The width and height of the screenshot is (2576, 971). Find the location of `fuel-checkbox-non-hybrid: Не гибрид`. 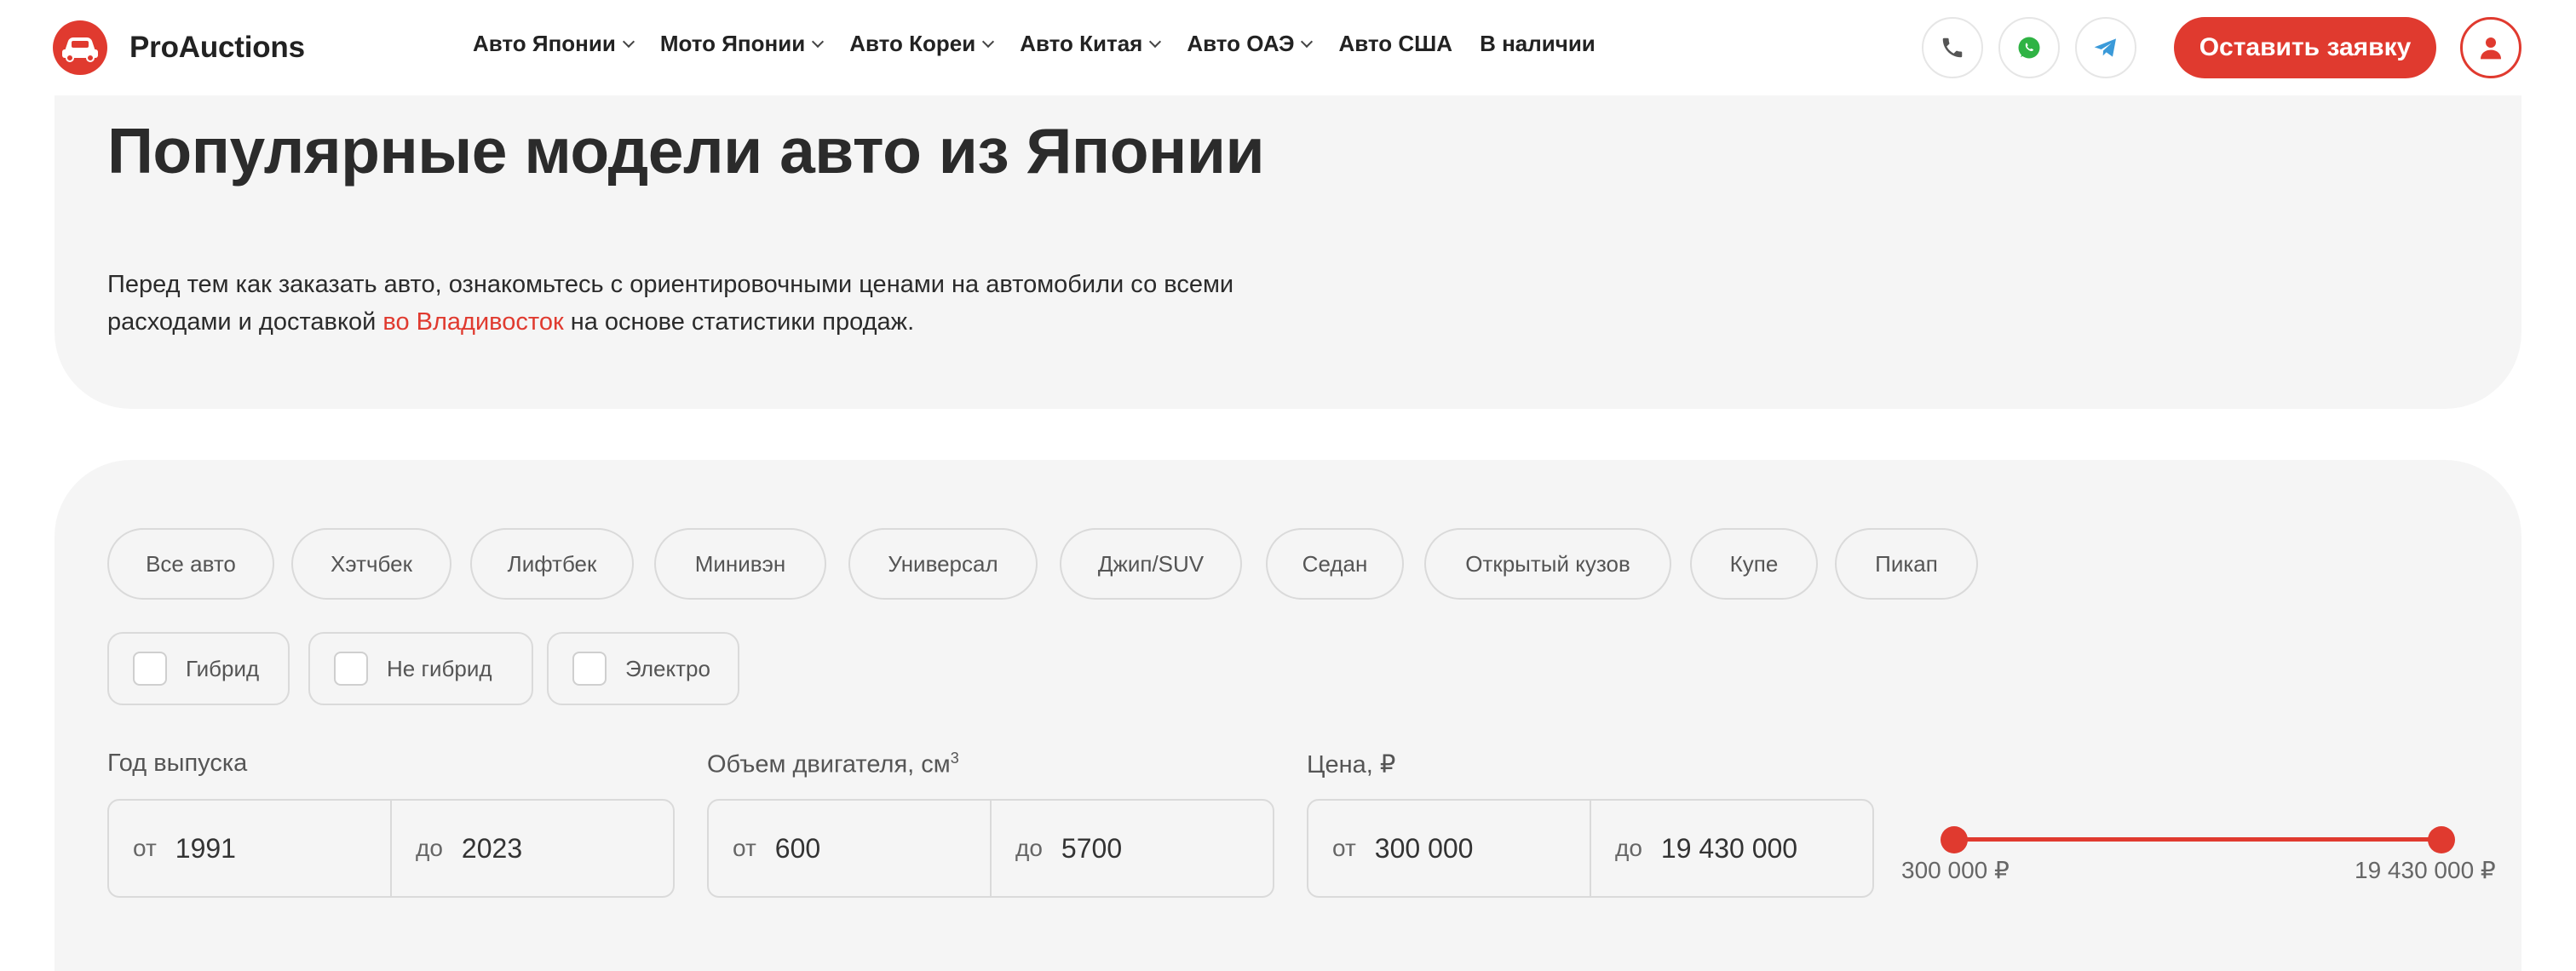

fuel-checkbox-non-hybrid: Не гибрид is located at coordinates (421, 668).